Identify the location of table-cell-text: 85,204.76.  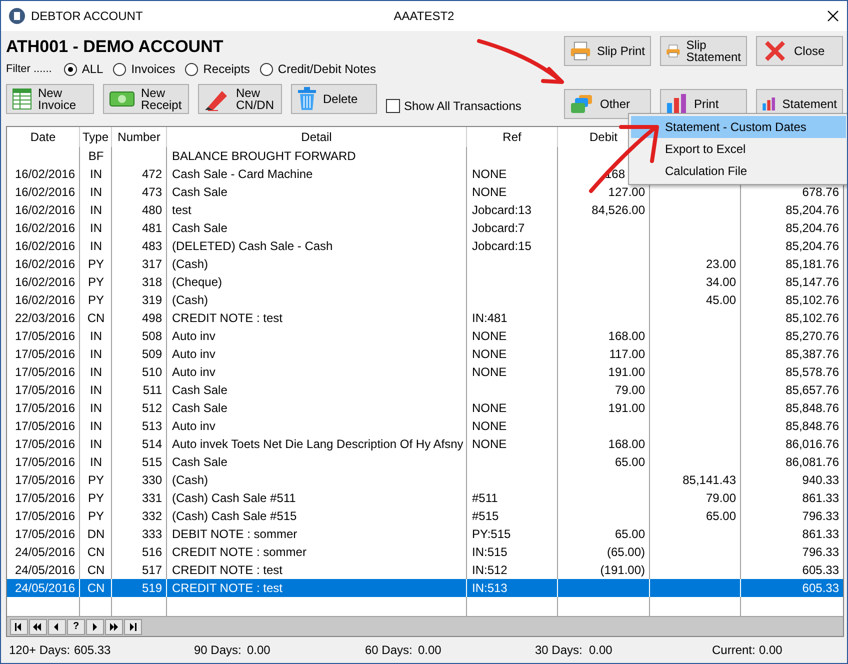
(812, 246).